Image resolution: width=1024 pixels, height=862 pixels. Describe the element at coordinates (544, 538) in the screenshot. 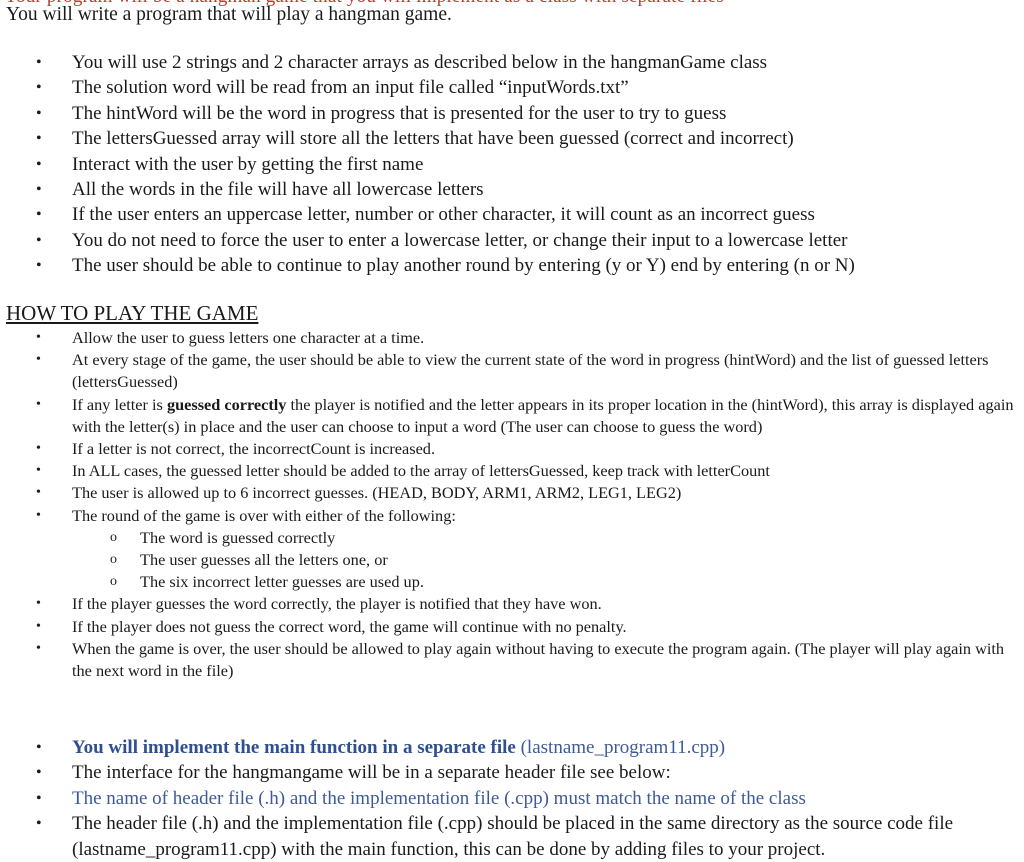

I see `sublist-item: o The word is guessed correctly` at that location.